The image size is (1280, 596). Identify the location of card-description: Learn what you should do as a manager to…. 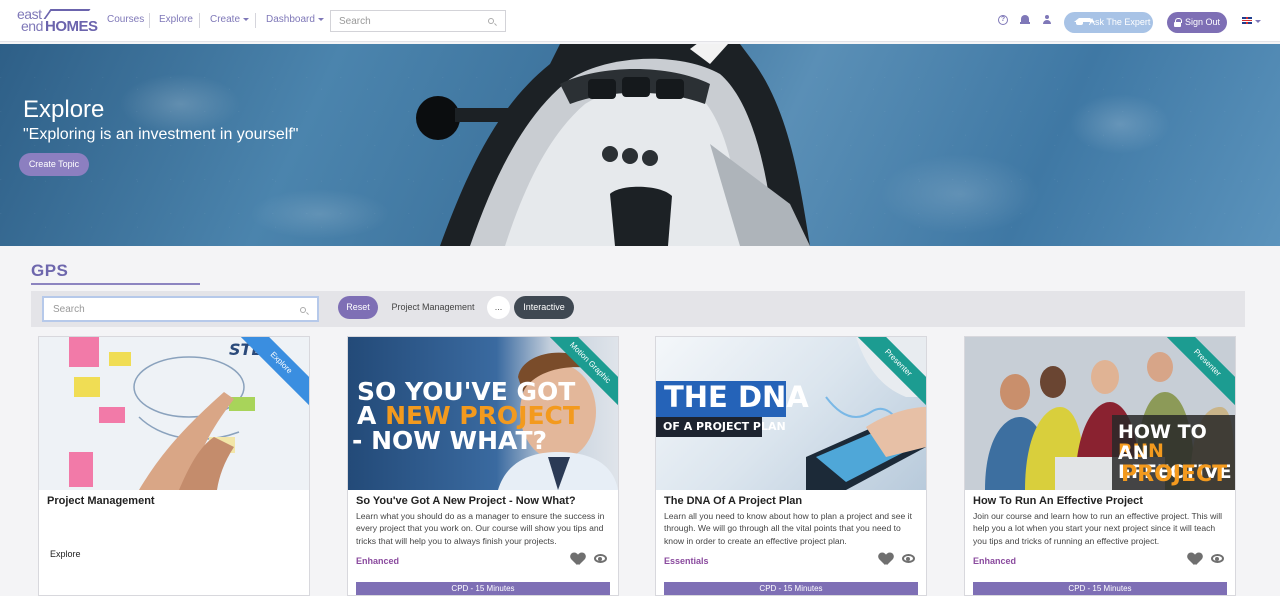
(480, 528).